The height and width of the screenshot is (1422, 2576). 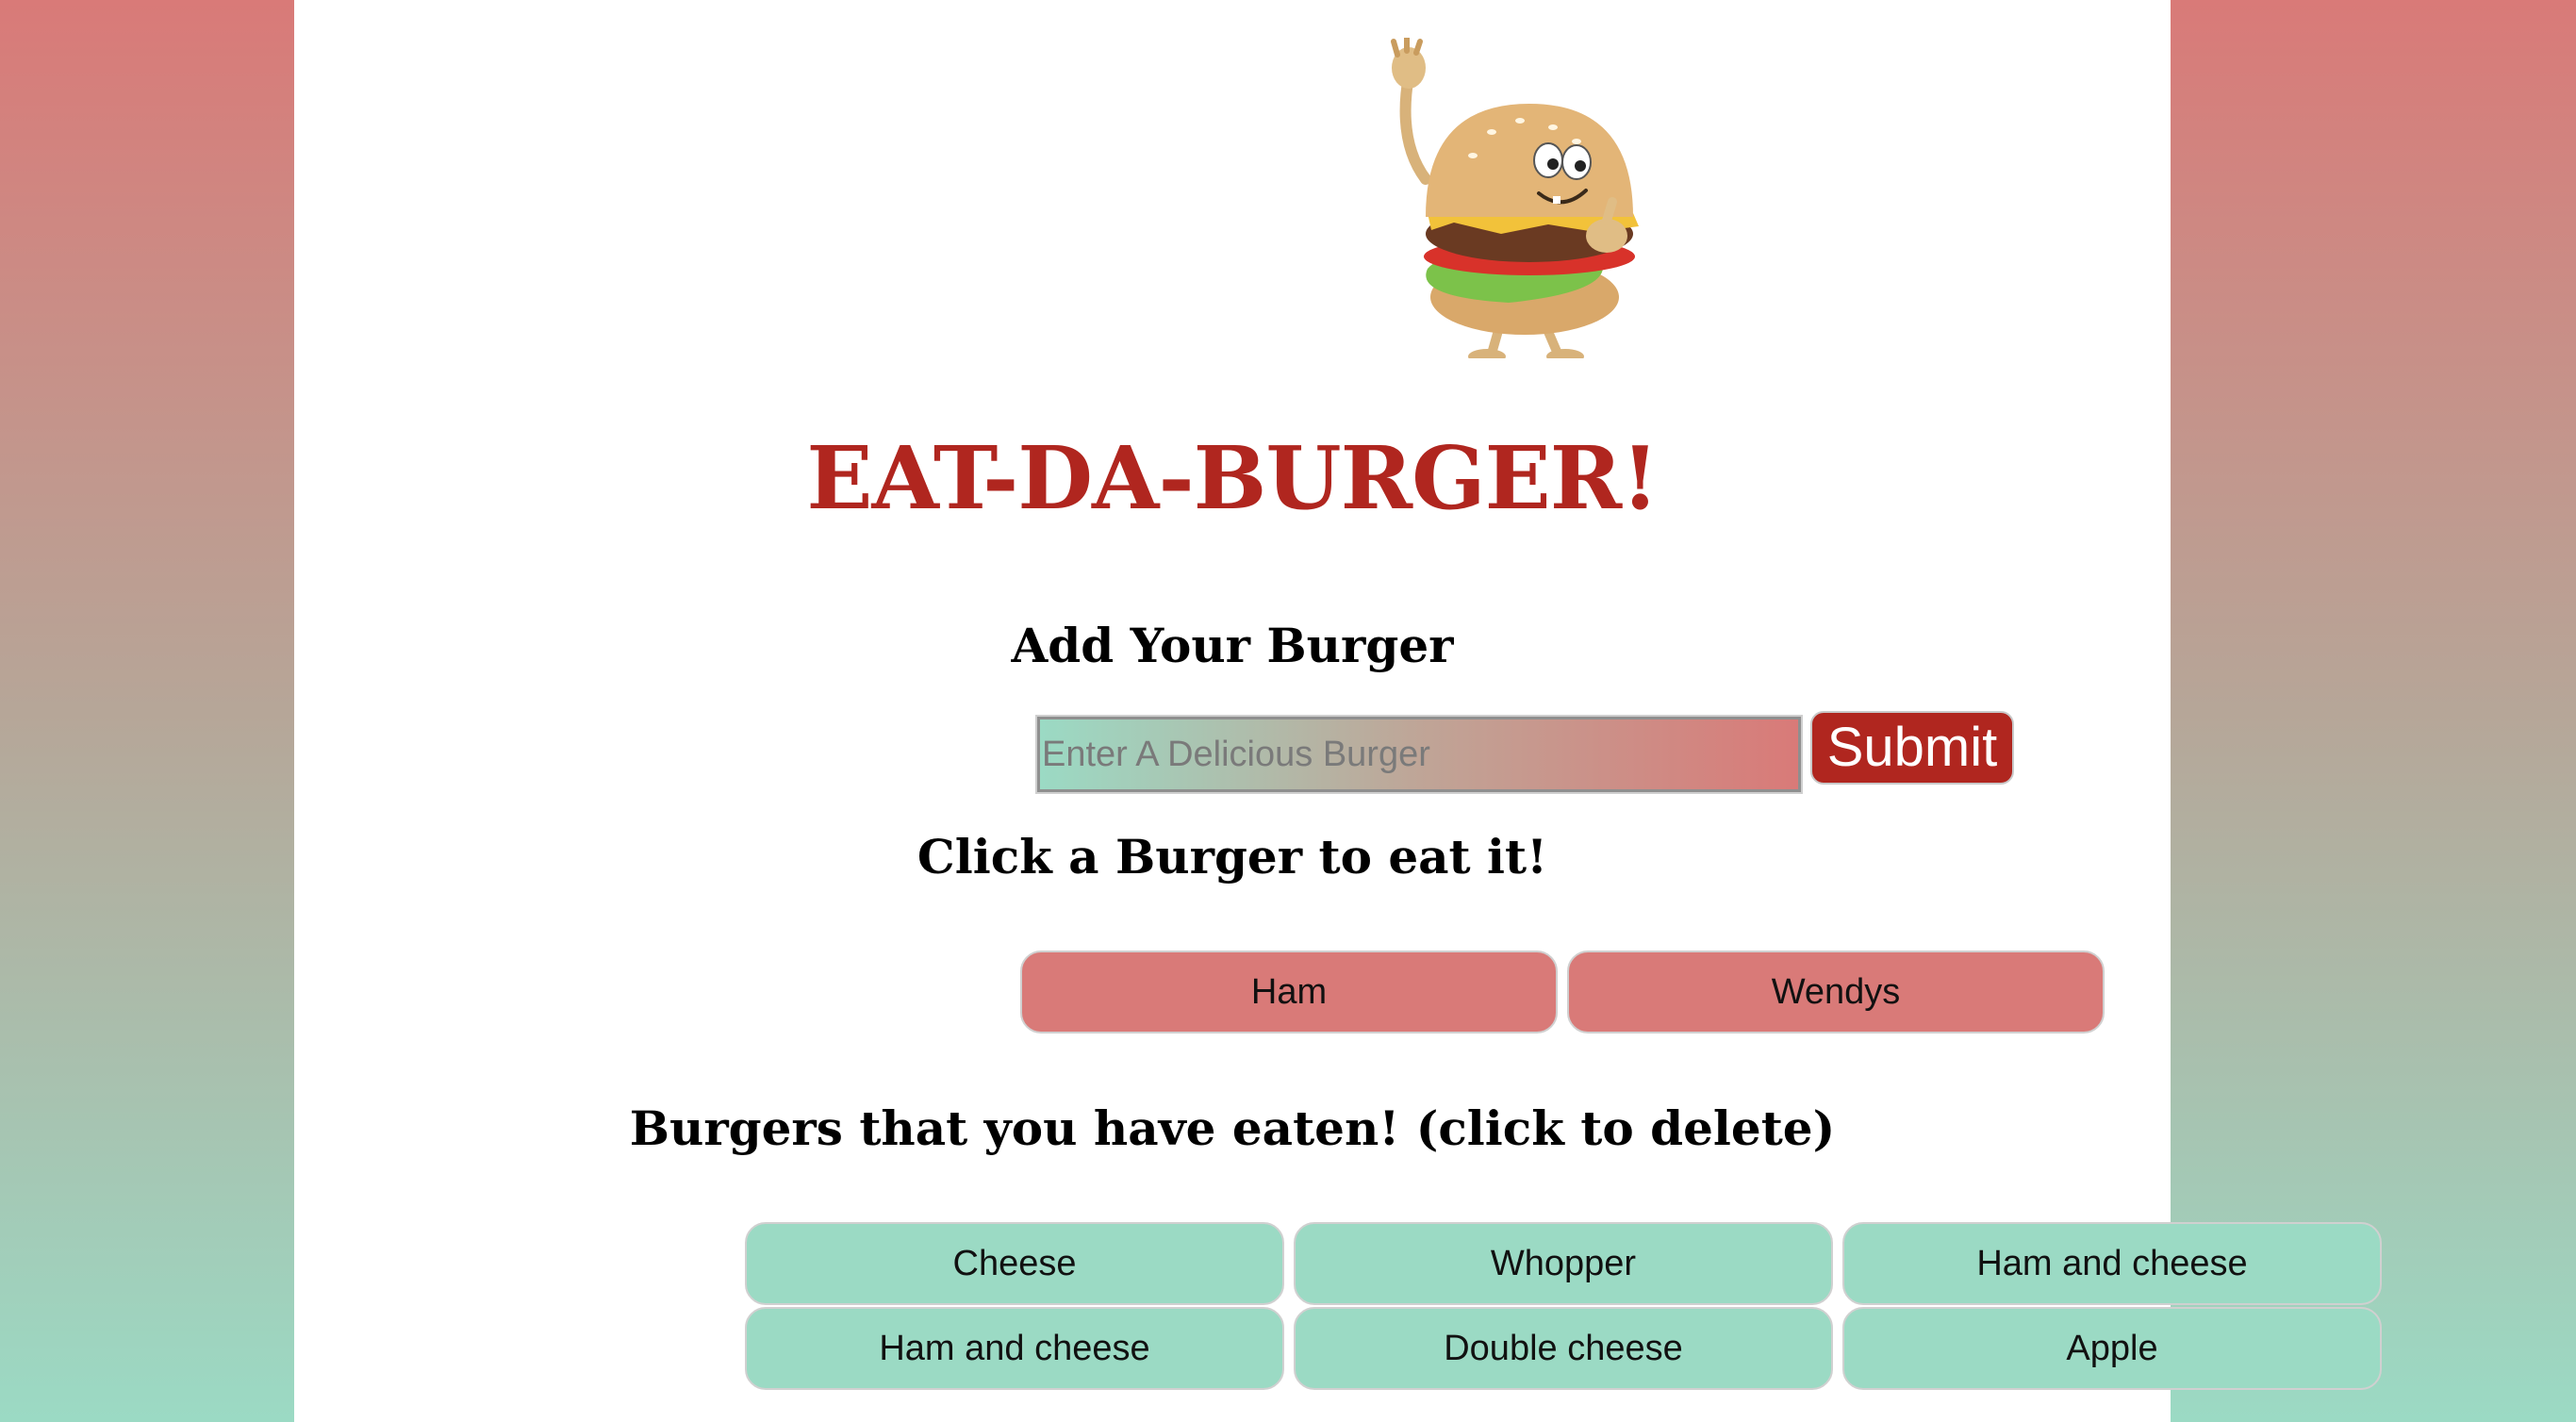 I want to click on eaten-burger-button: Double cheese, so click(x=1563, y=1348).